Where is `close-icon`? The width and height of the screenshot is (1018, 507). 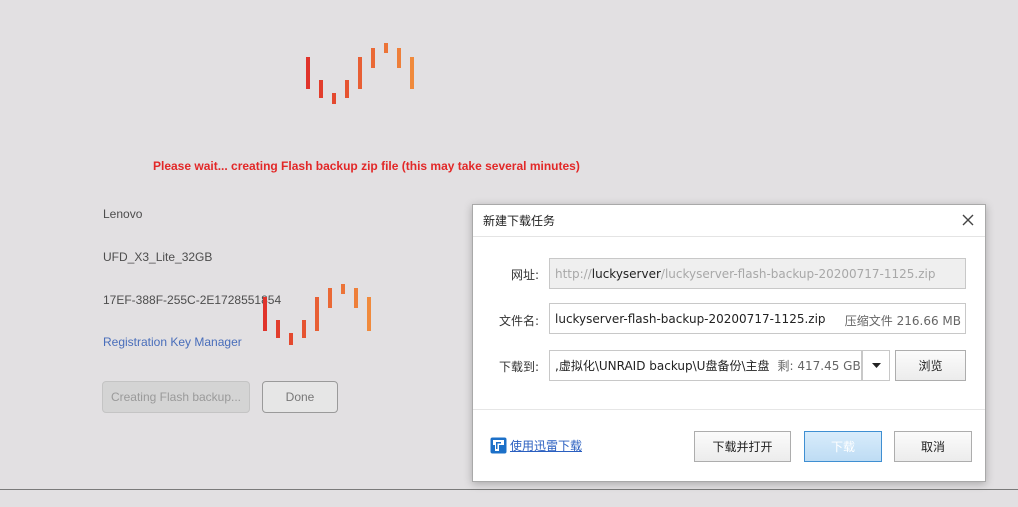 close-icon is located at coordinates (968, 220).